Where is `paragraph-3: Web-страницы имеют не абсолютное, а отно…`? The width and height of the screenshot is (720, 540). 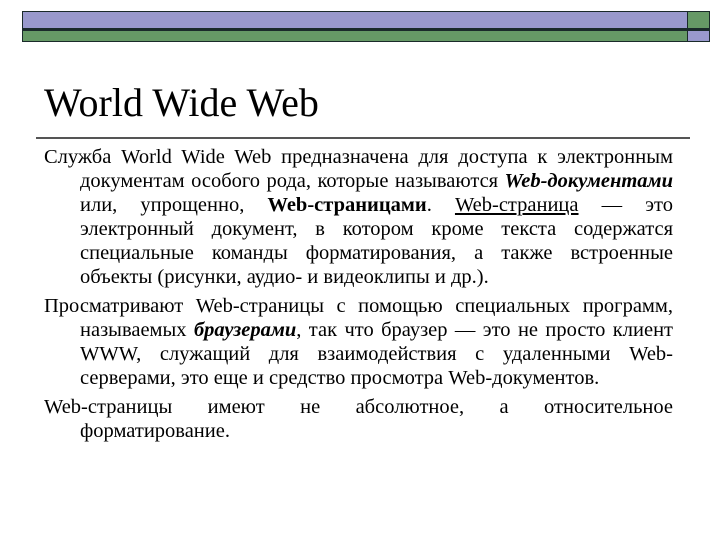
paragraph-3: Web-страницы имеют не абсолютное, а отно… is located at coordinates (358, 419).